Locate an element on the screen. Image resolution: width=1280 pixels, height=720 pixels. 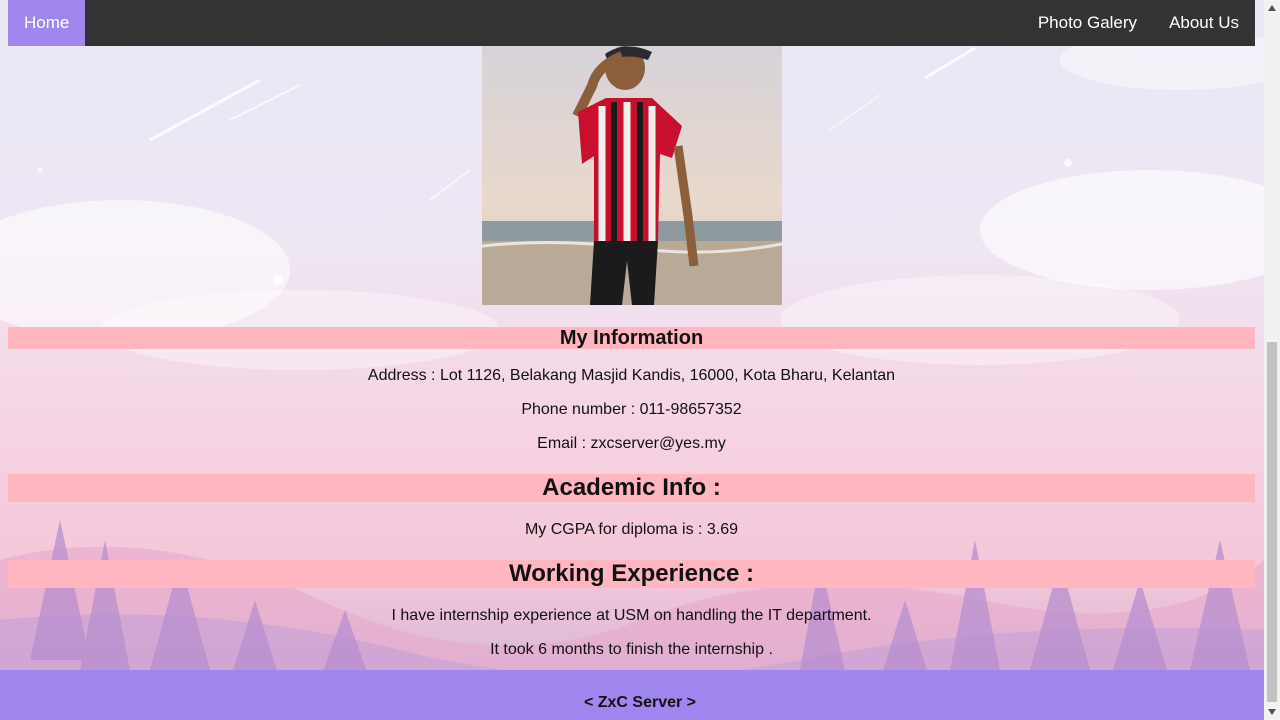
scroll-up-arrow-icon is located at coordinates (1272, 8).